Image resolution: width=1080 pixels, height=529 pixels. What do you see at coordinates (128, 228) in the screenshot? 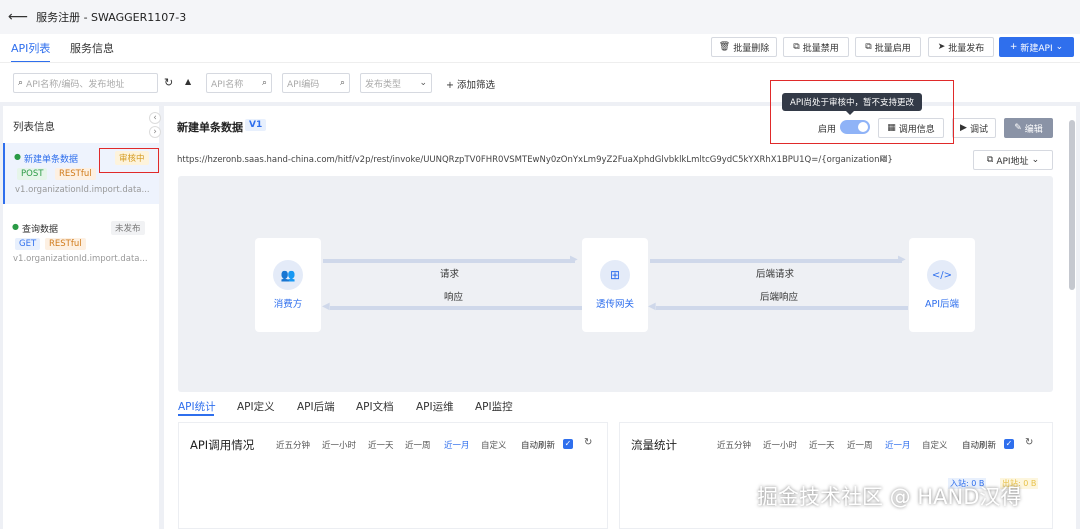
I see `status-badge: 未发布` at bounding box center [128, 228].